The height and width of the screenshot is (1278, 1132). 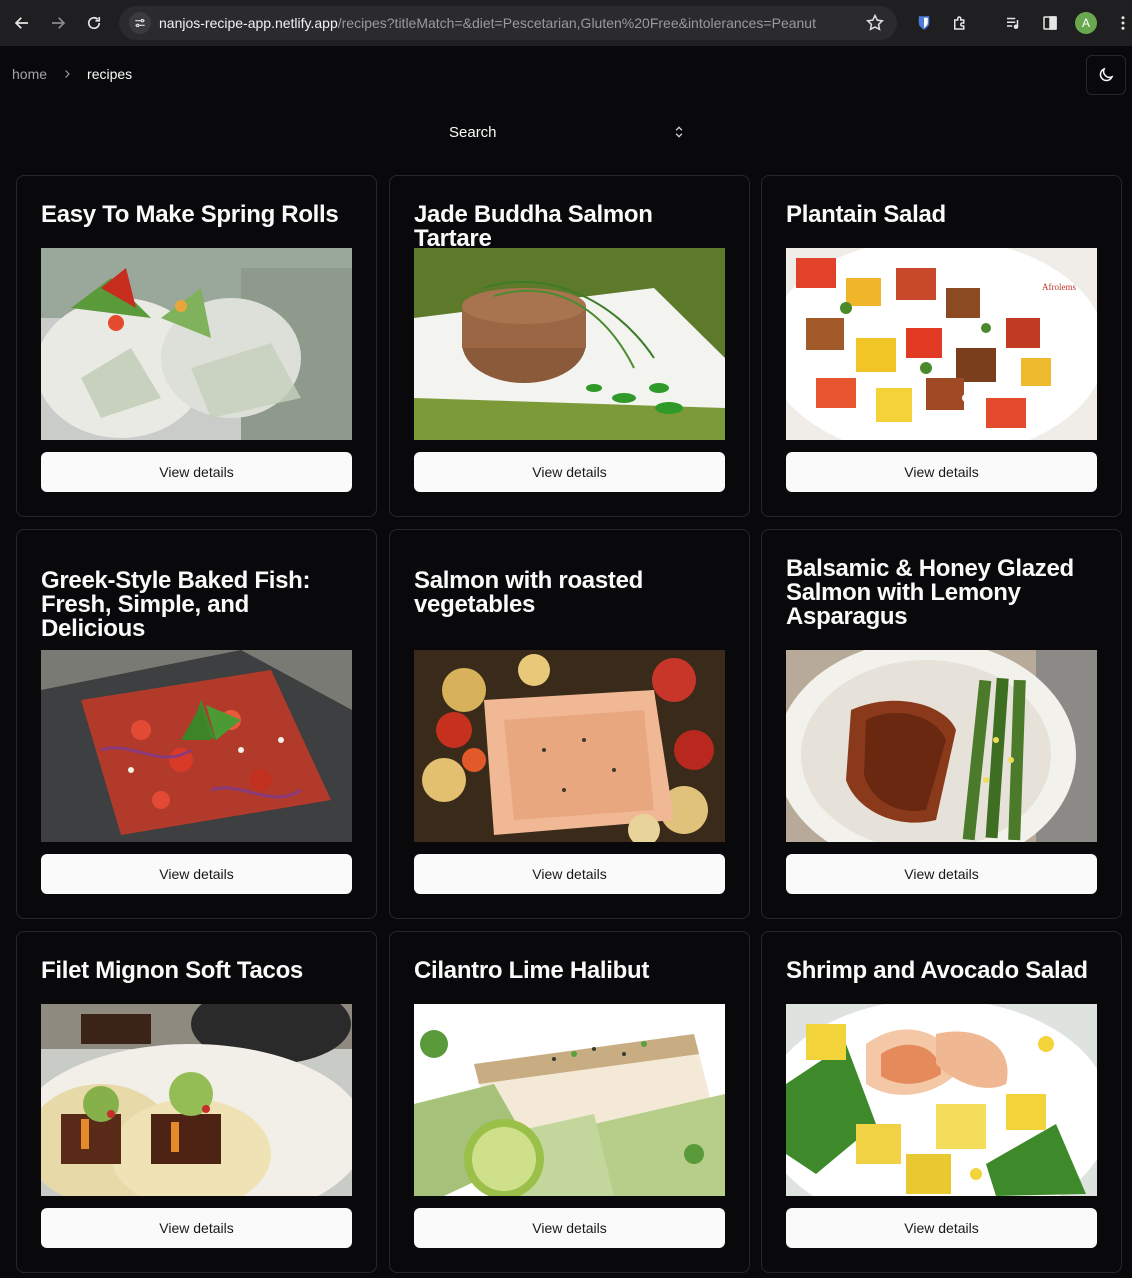 What do you see at coordinates (1013, 23) in the screenshot?
I see `media-queue-icon` at bounding box center [1013, 23].